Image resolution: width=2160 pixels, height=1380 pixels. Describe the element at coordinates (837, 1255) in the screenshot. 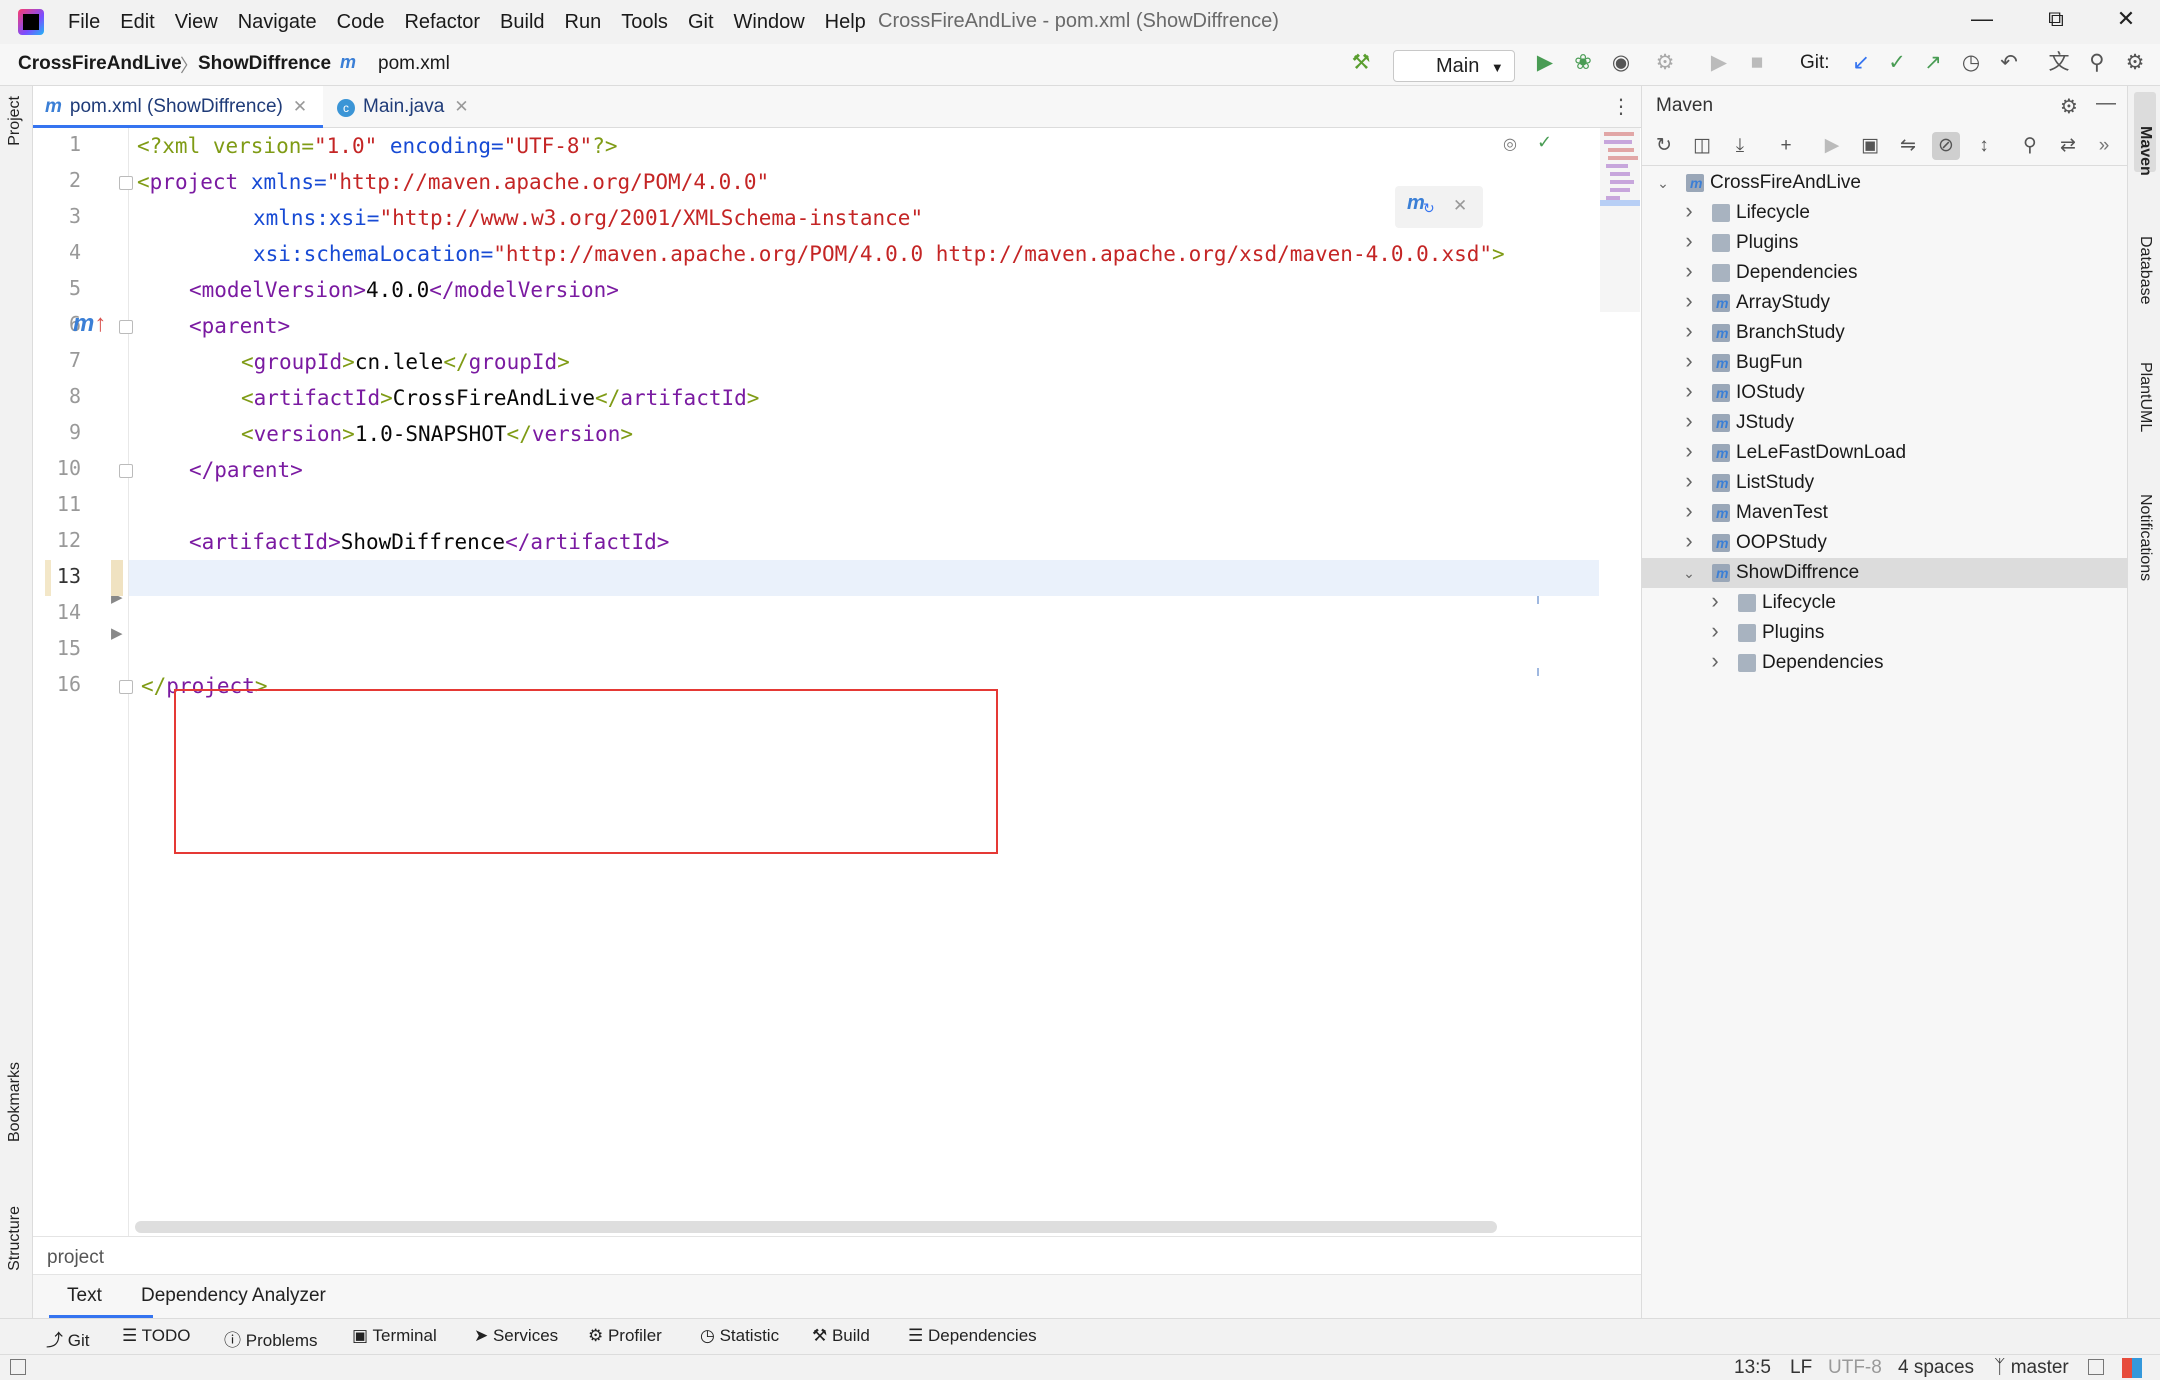

I see `editor-breadcrumb: project` at that location.